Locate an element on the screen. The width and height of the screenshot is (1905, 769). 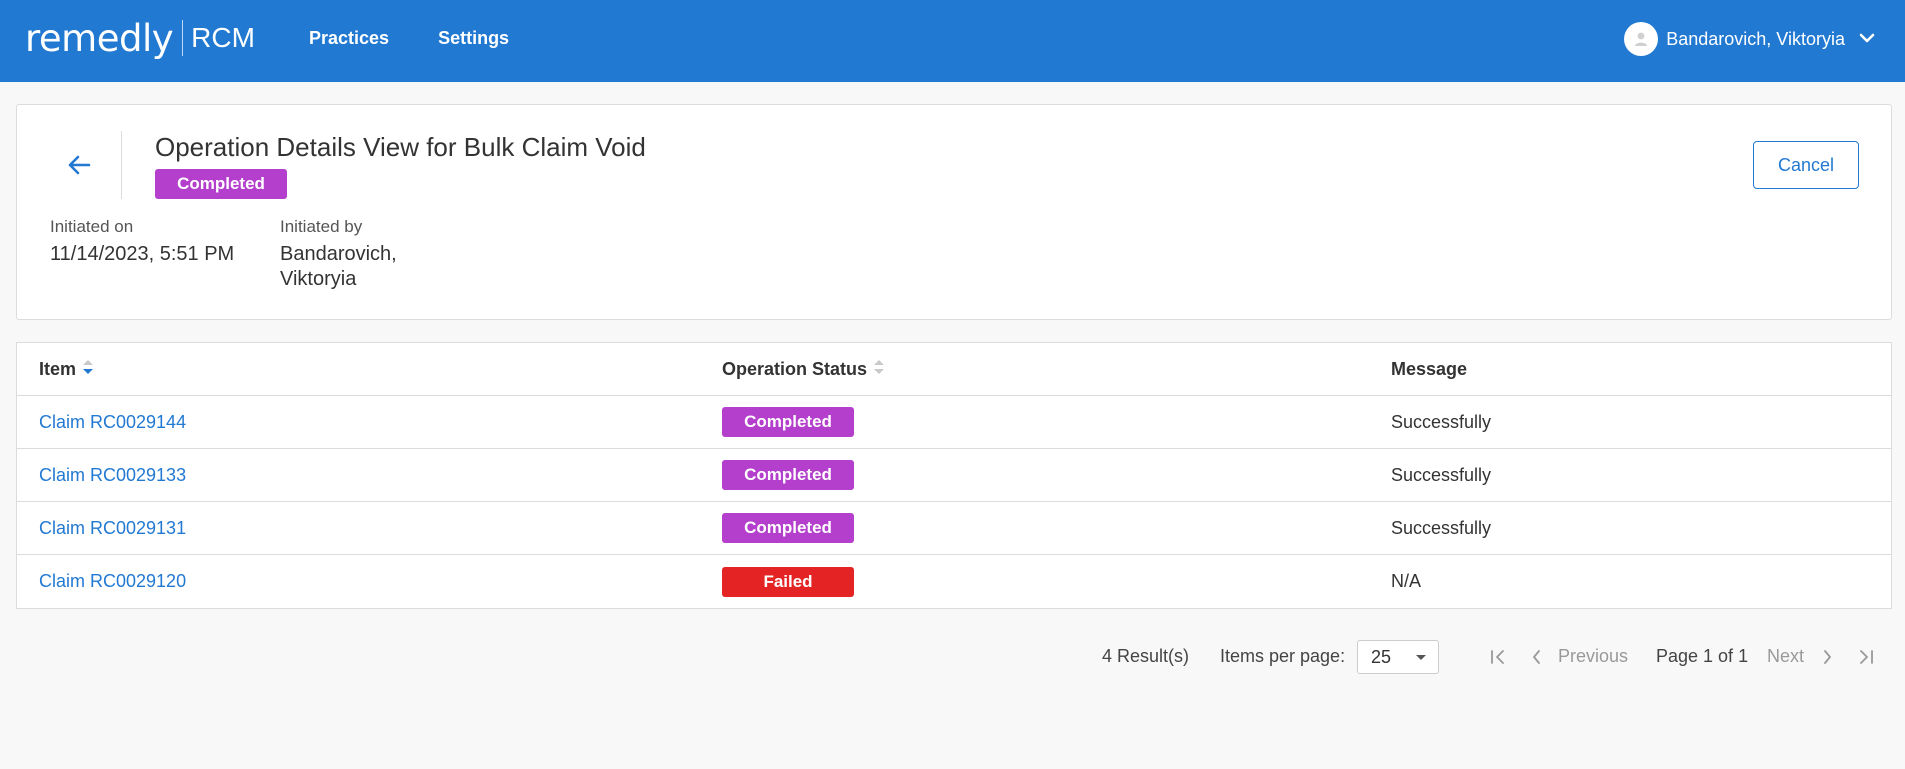
table-row: Claim RC0029144 Completed Successfully is located at coordinates (954, 422).